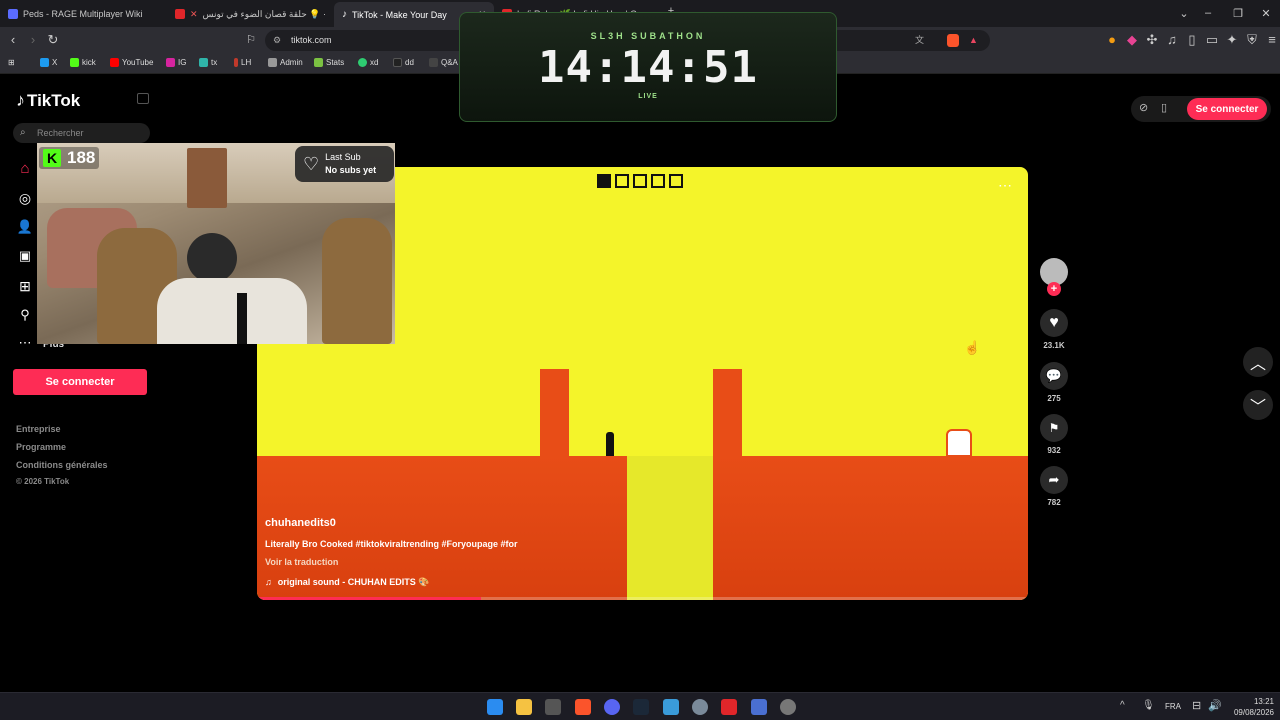 This screenshot has width=1280, height=720. I want to click on maximize-icon: ❐, so click(1238, 13).